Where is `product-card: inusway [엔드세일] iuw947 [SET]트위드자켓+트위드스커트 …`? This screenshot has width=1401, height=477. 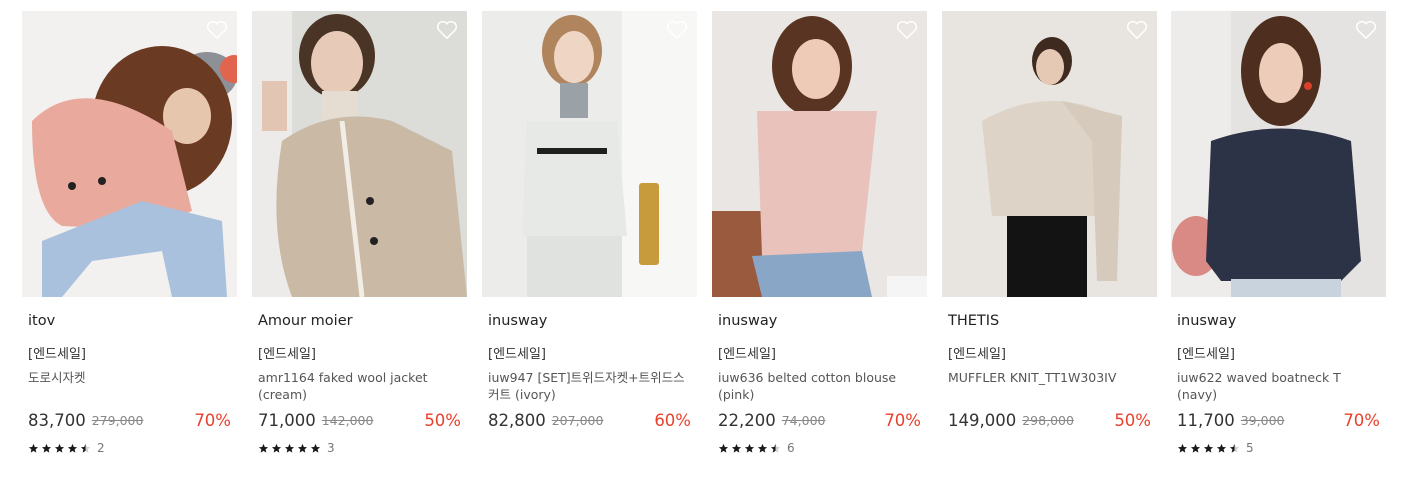 product-card: inusway [엔드세일] iuw947 [SET]트위드자켓+트위드스커트 … is located at coordinates (589, 241).